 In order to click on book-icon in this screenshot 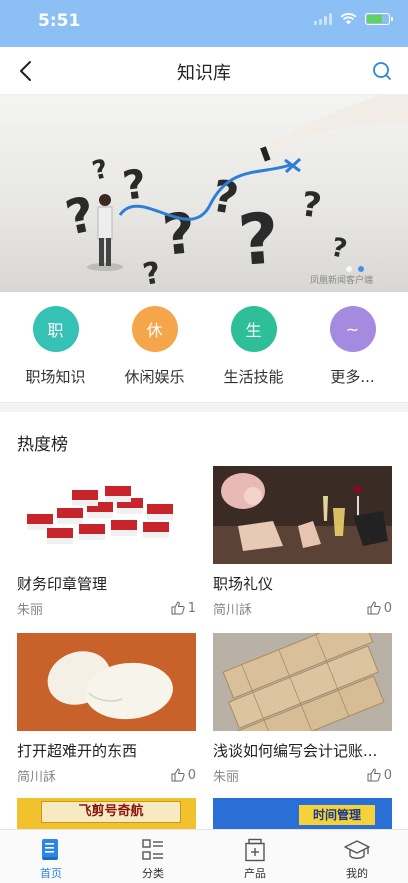, I will do `click(50, 849)`.